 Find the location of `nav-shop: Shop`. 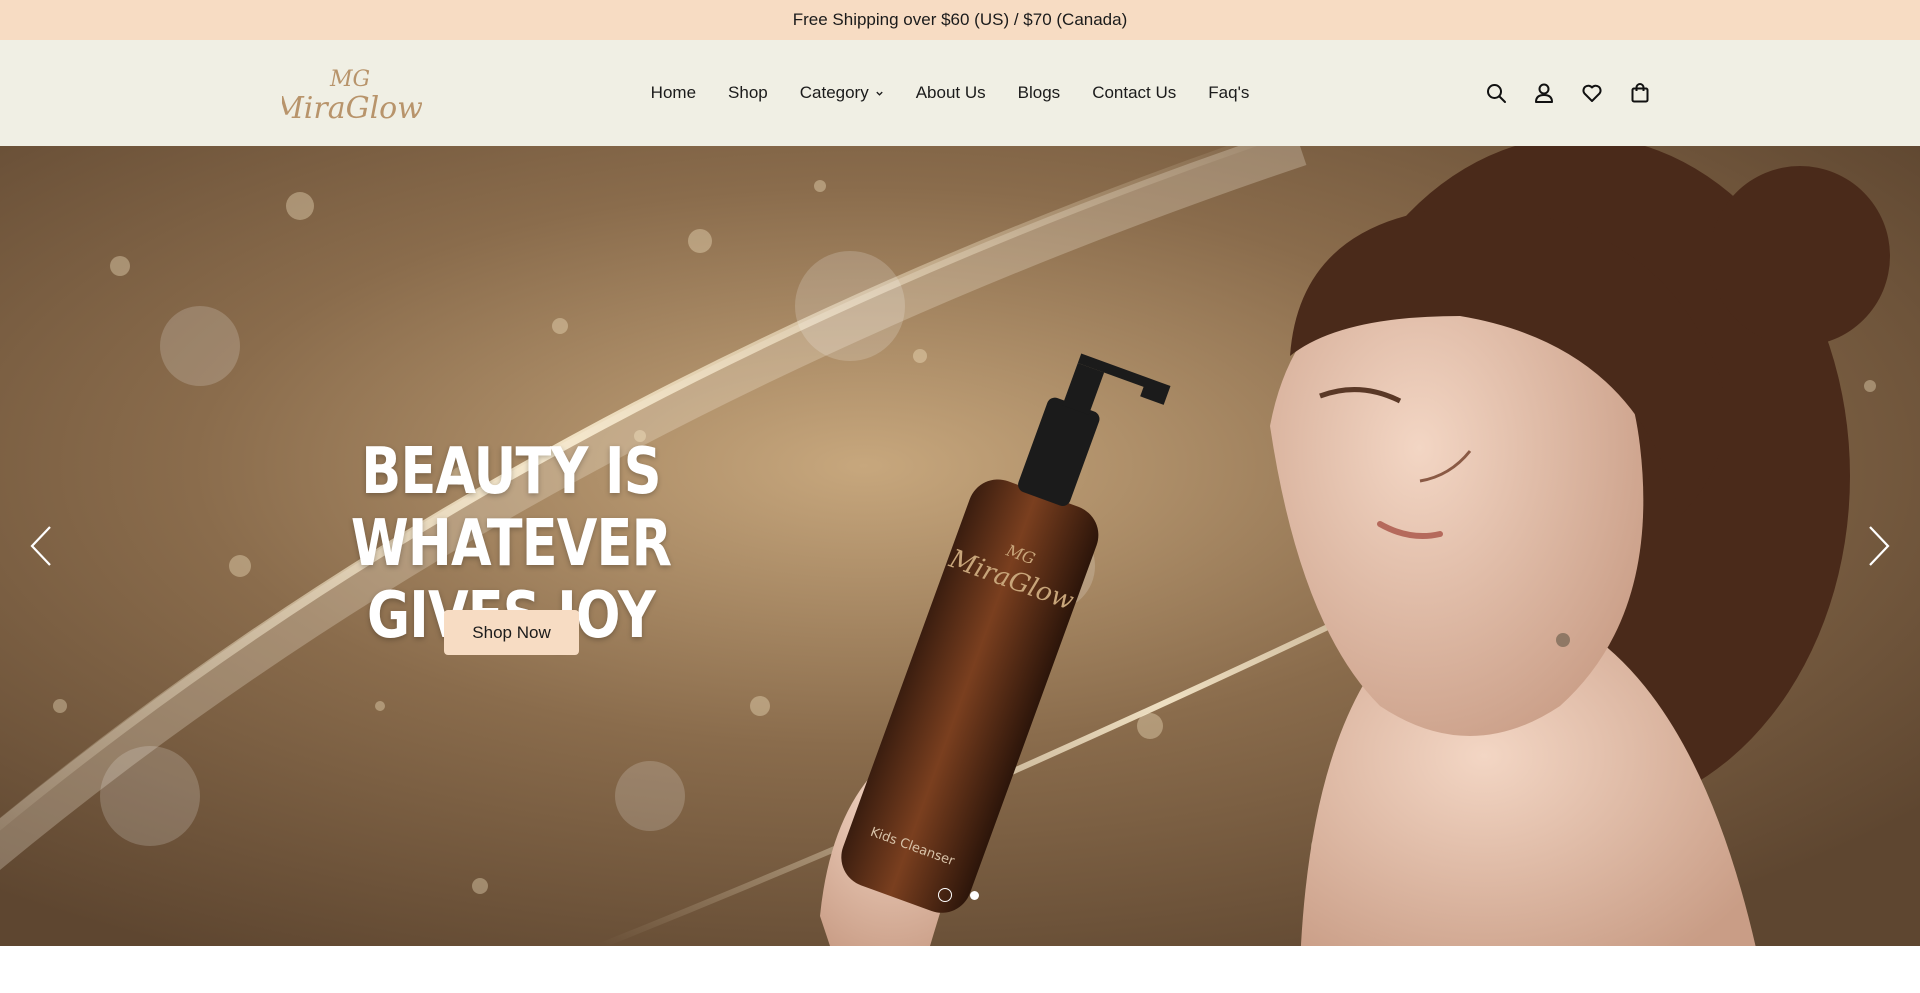

nav-shop: Shop is located at coordinates (748, 93).